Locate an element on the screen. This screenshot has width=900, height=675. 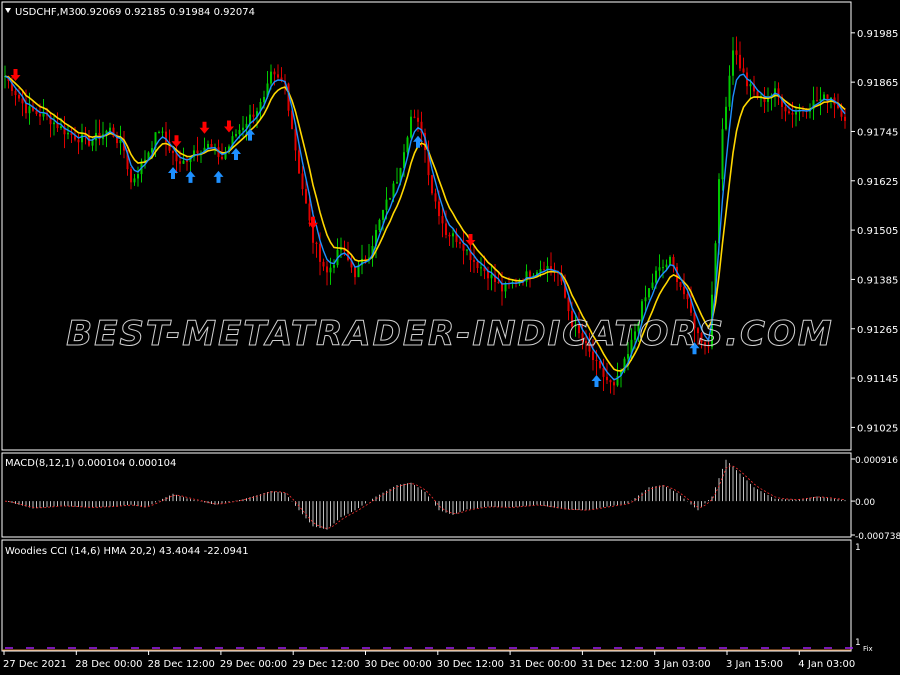
collapse-triangle-icon is located at coordinates (8, 10).